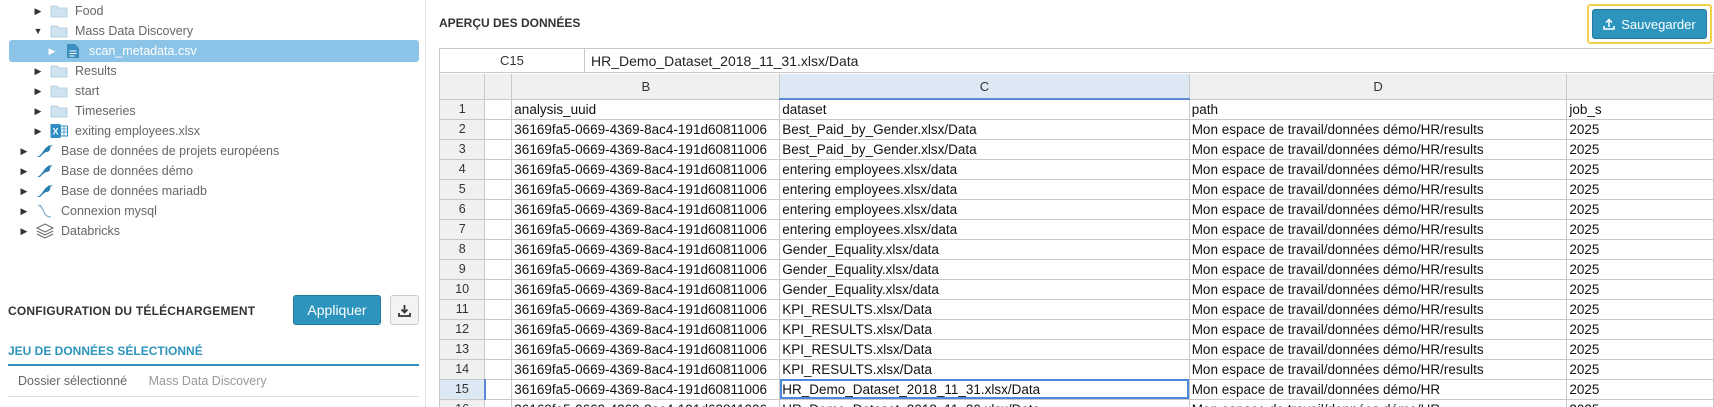  What do you see at coordinates (404, 310) in the screenshot?
I see `download-button` at bounding box center [404, 310].